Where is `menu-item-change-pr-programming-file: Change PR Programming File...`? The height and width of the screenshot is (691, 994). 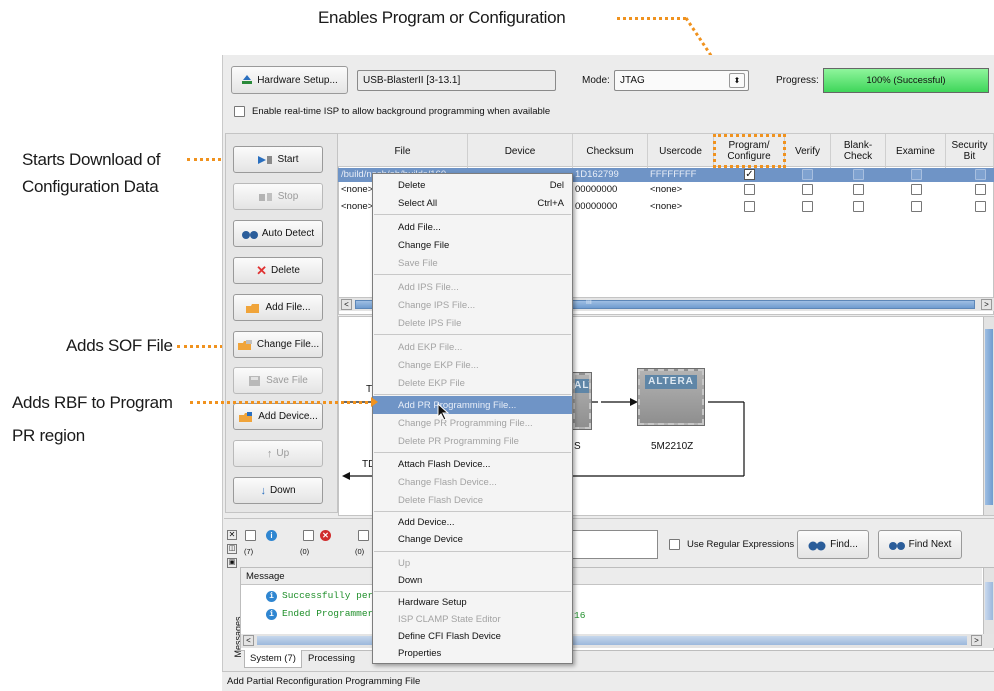
menu-item-change-pr-programming-file: Change PR Programming File... is located at coordinates (472, 423).